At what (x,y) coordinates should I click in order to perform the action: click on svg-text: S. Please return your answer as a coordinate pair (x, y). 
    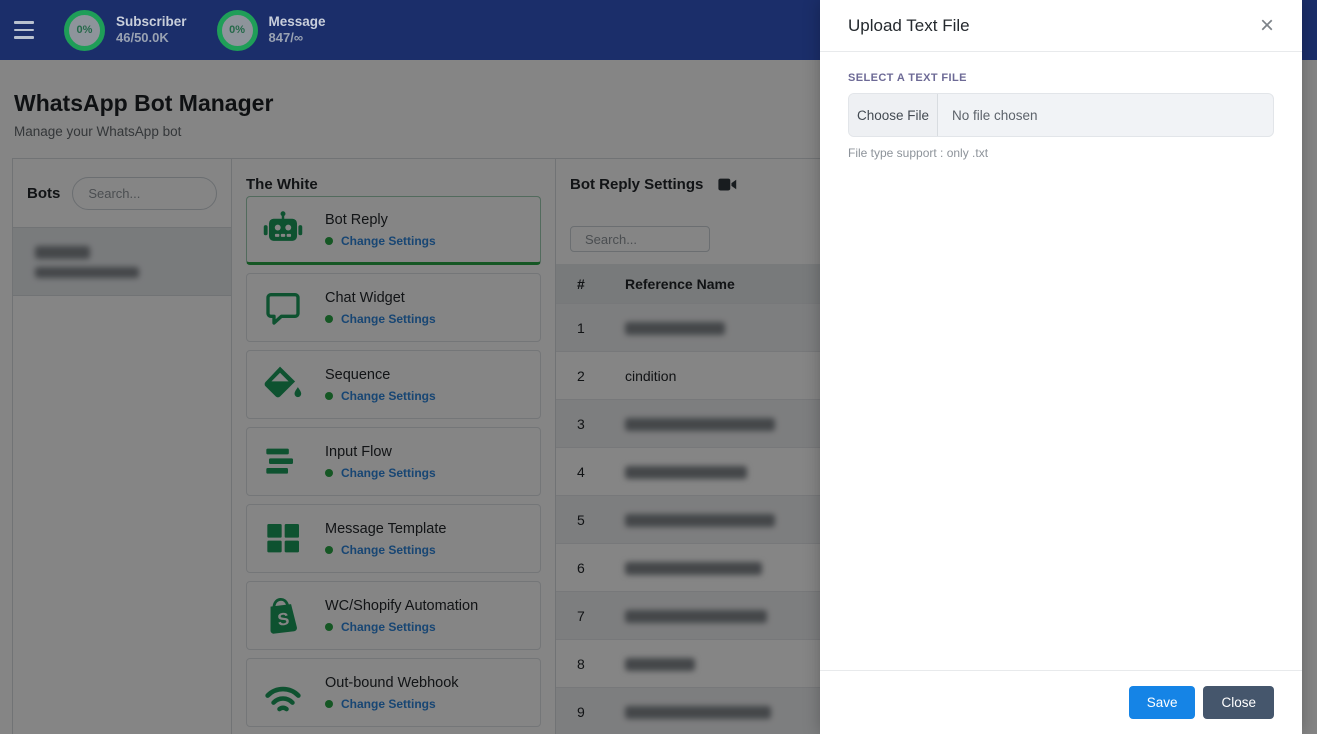
    Looking at the image, I should click on (283, 618).